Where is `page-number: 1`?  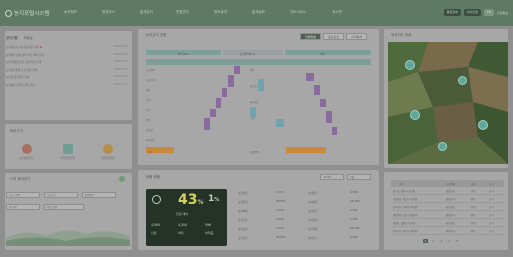
page-number: 1 is located at coordinates (425, 241).